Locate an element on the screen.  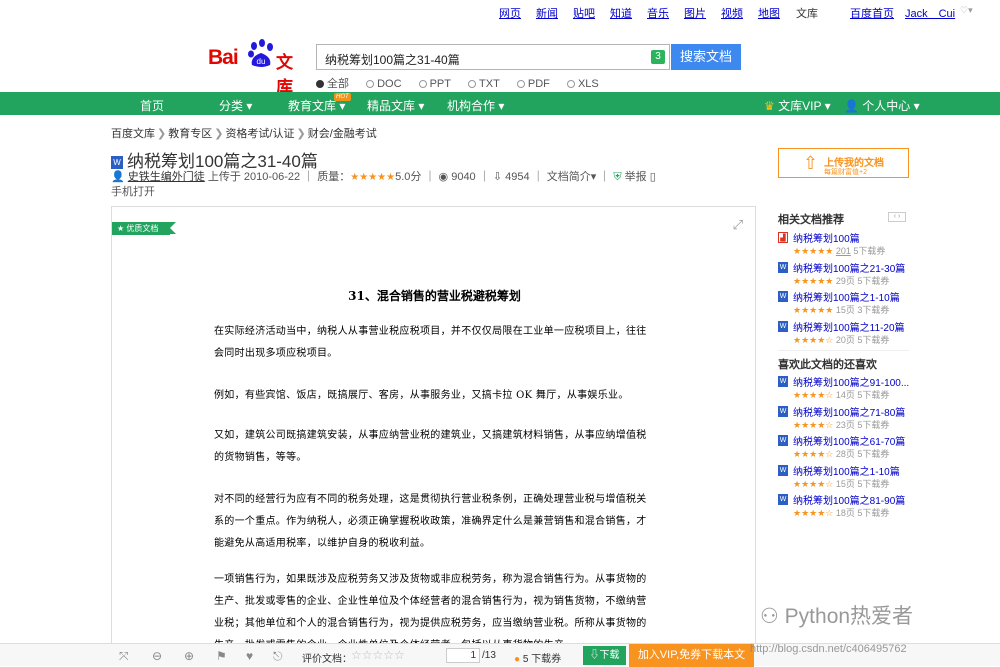
nav-education: 教育文库 ▾ HOT is located at coordinates (319, 103).